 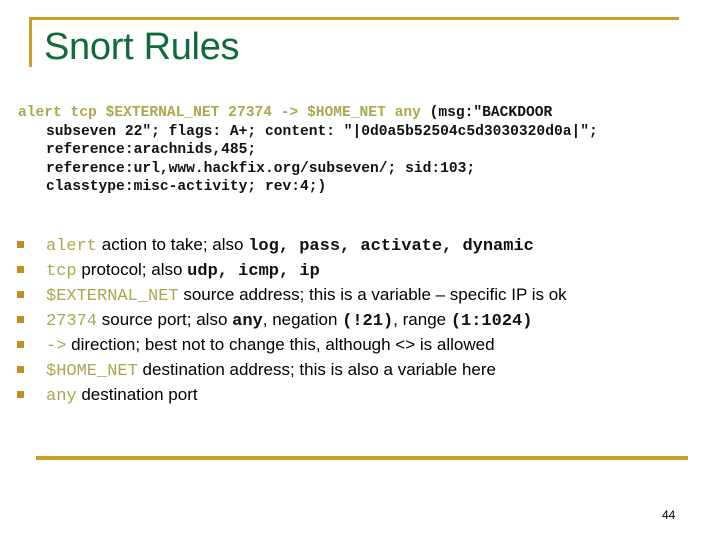 I want to click on list-item-protocol: tcp protocol; also udp, icmp, ip, so click(x=283, y=269).